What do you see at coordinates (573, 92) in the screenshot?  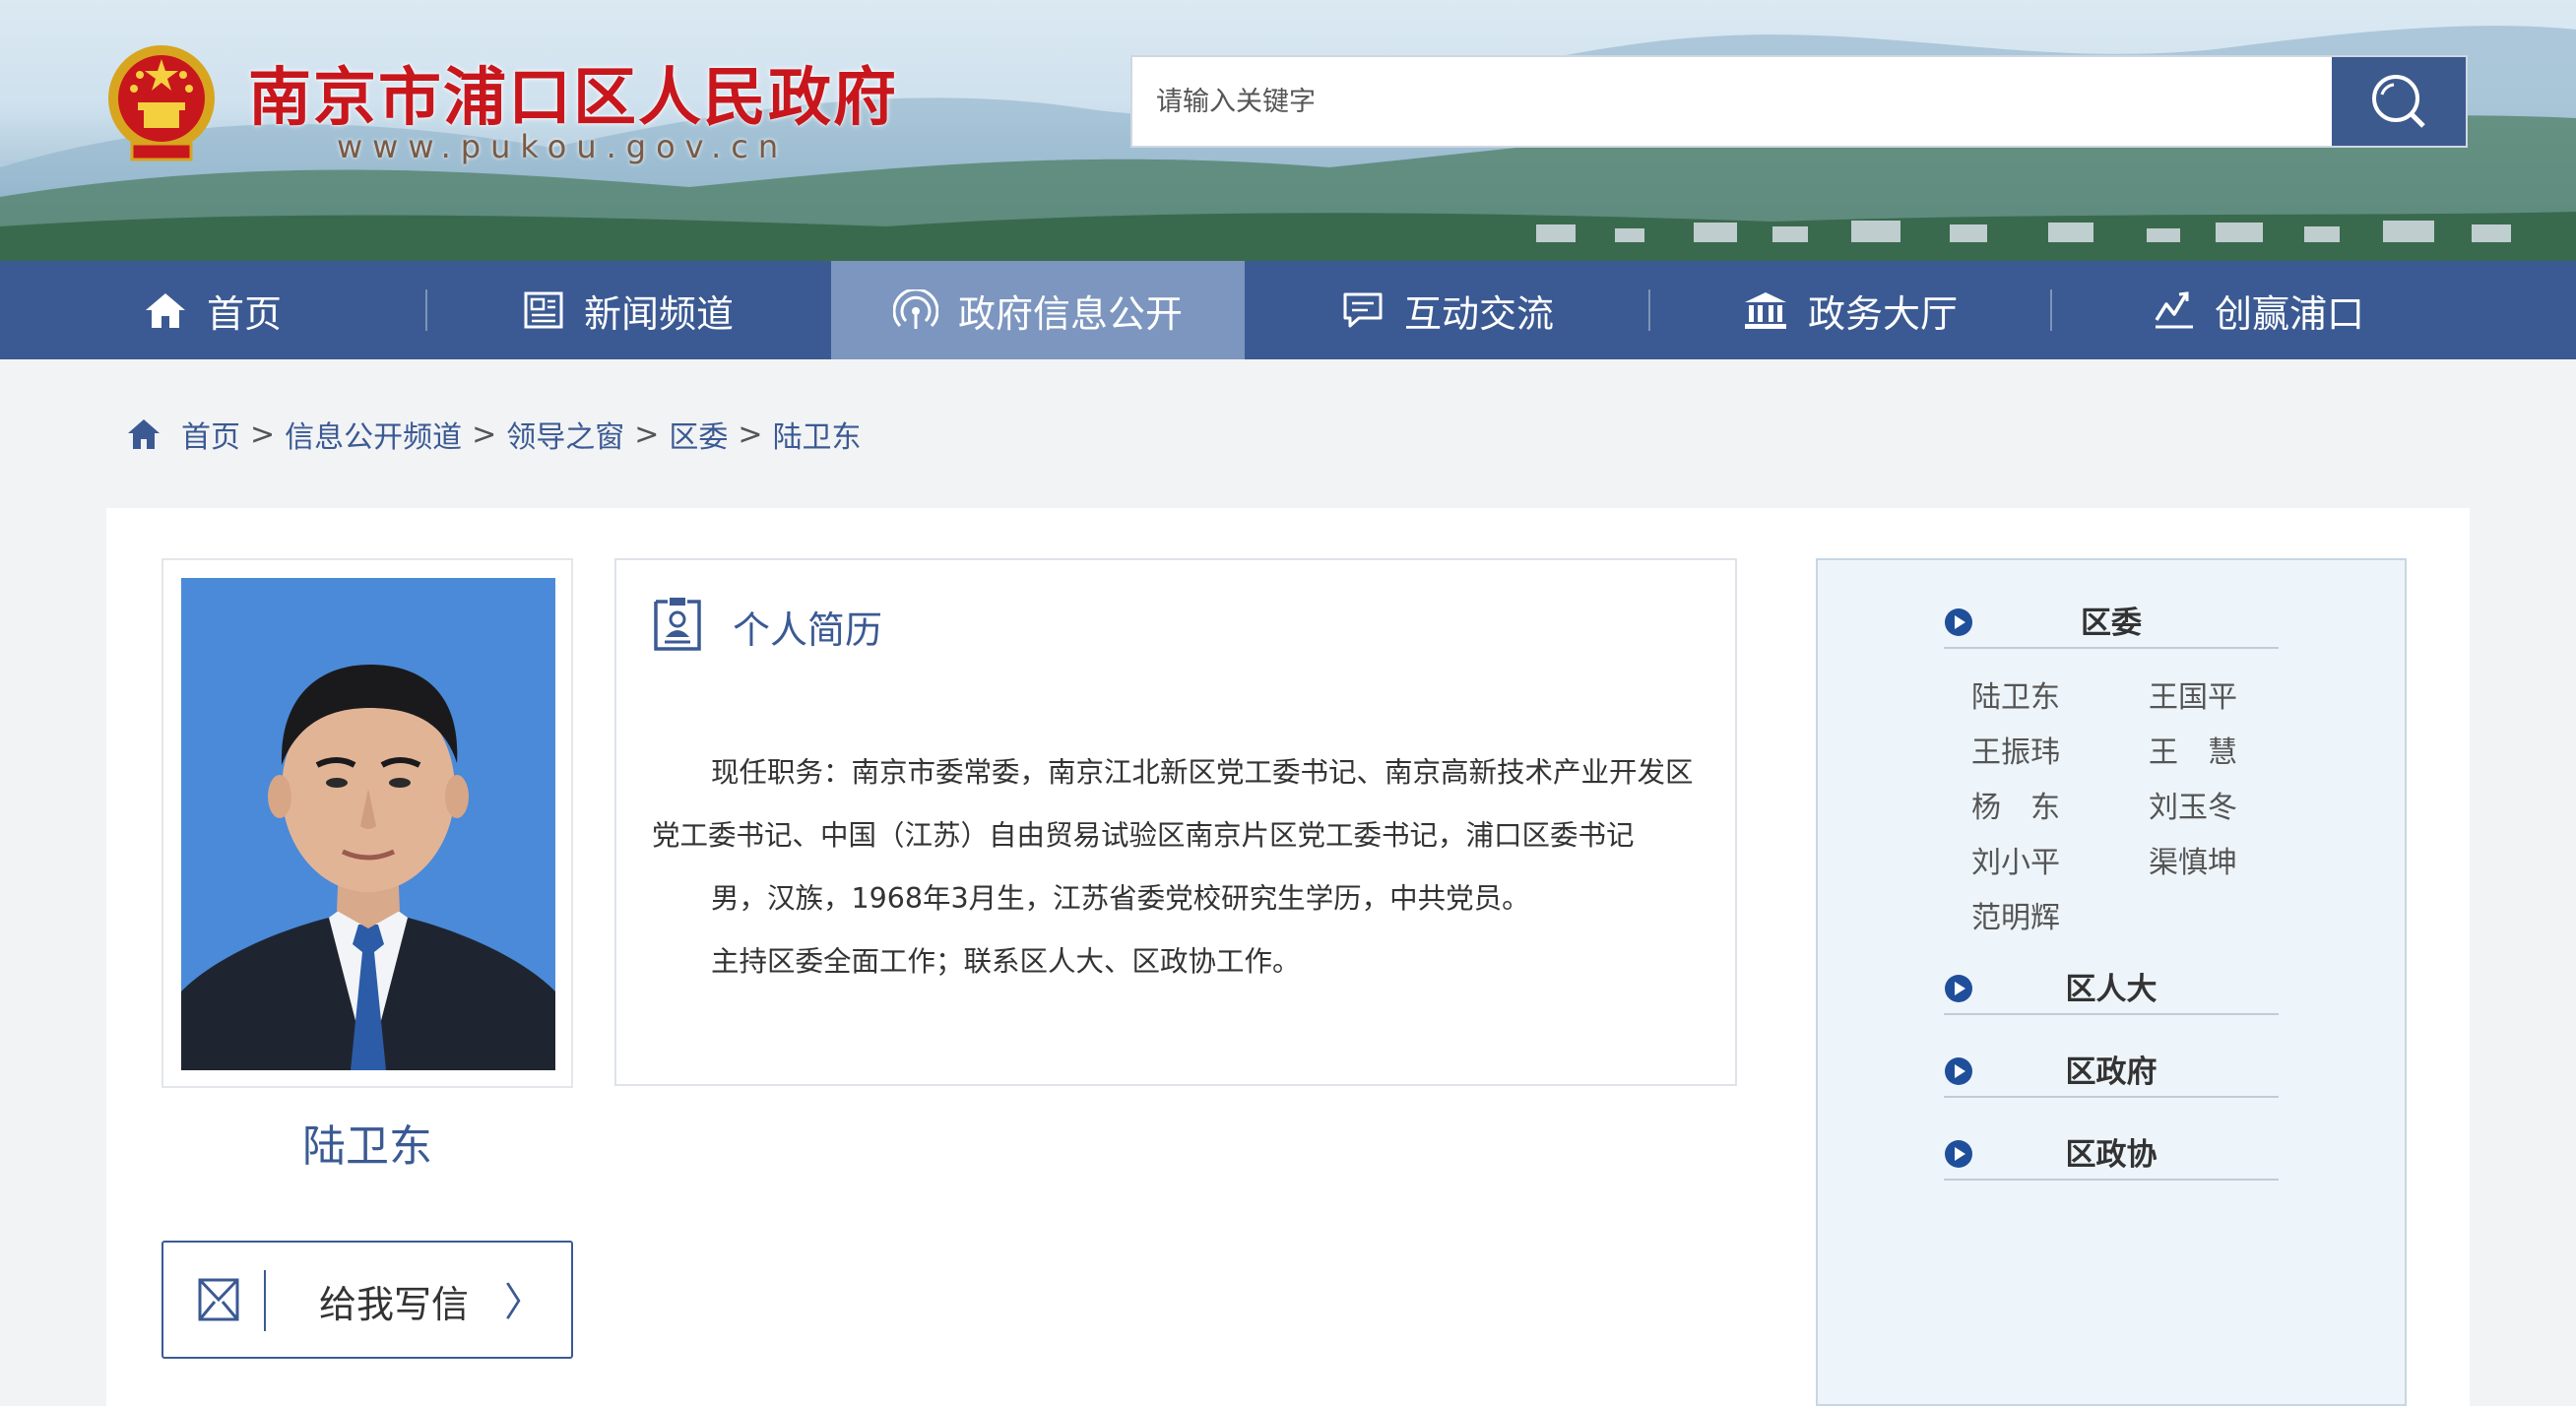 I see `site-title: 南京市浦口区人民政府` at bounding box center [573, 92].